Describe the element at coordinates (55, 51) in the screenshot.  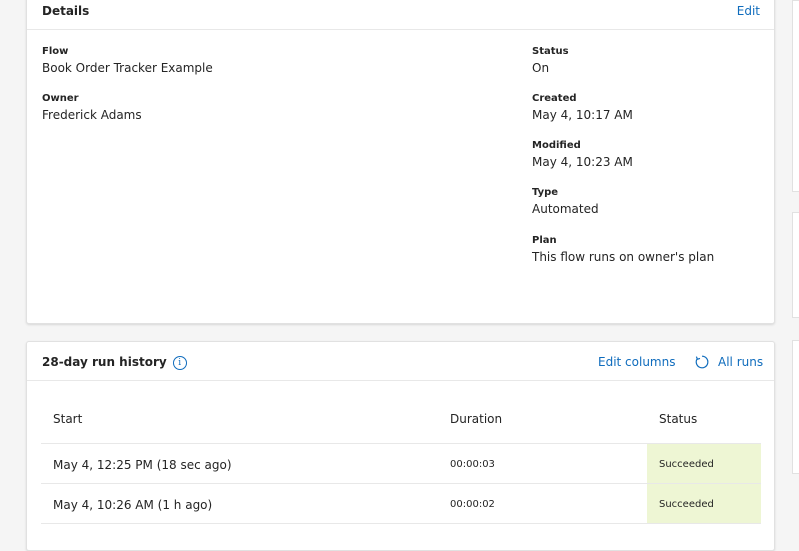
I see `flow-label: Flow` at that location.